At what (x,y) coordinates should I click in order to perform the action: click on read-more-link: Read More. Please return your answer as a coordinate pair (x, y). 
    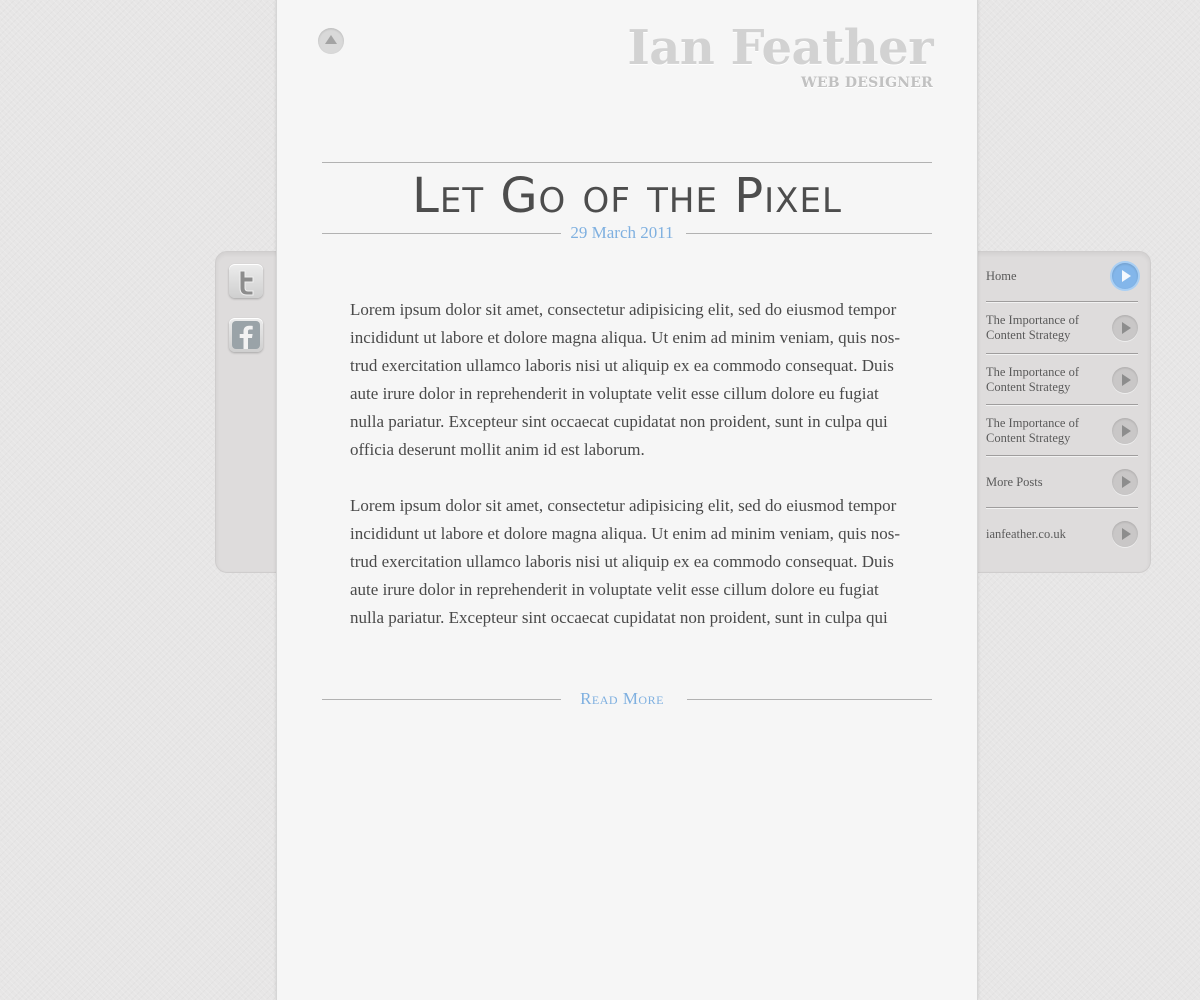
    Looking at the image, I should click on (622, 699).